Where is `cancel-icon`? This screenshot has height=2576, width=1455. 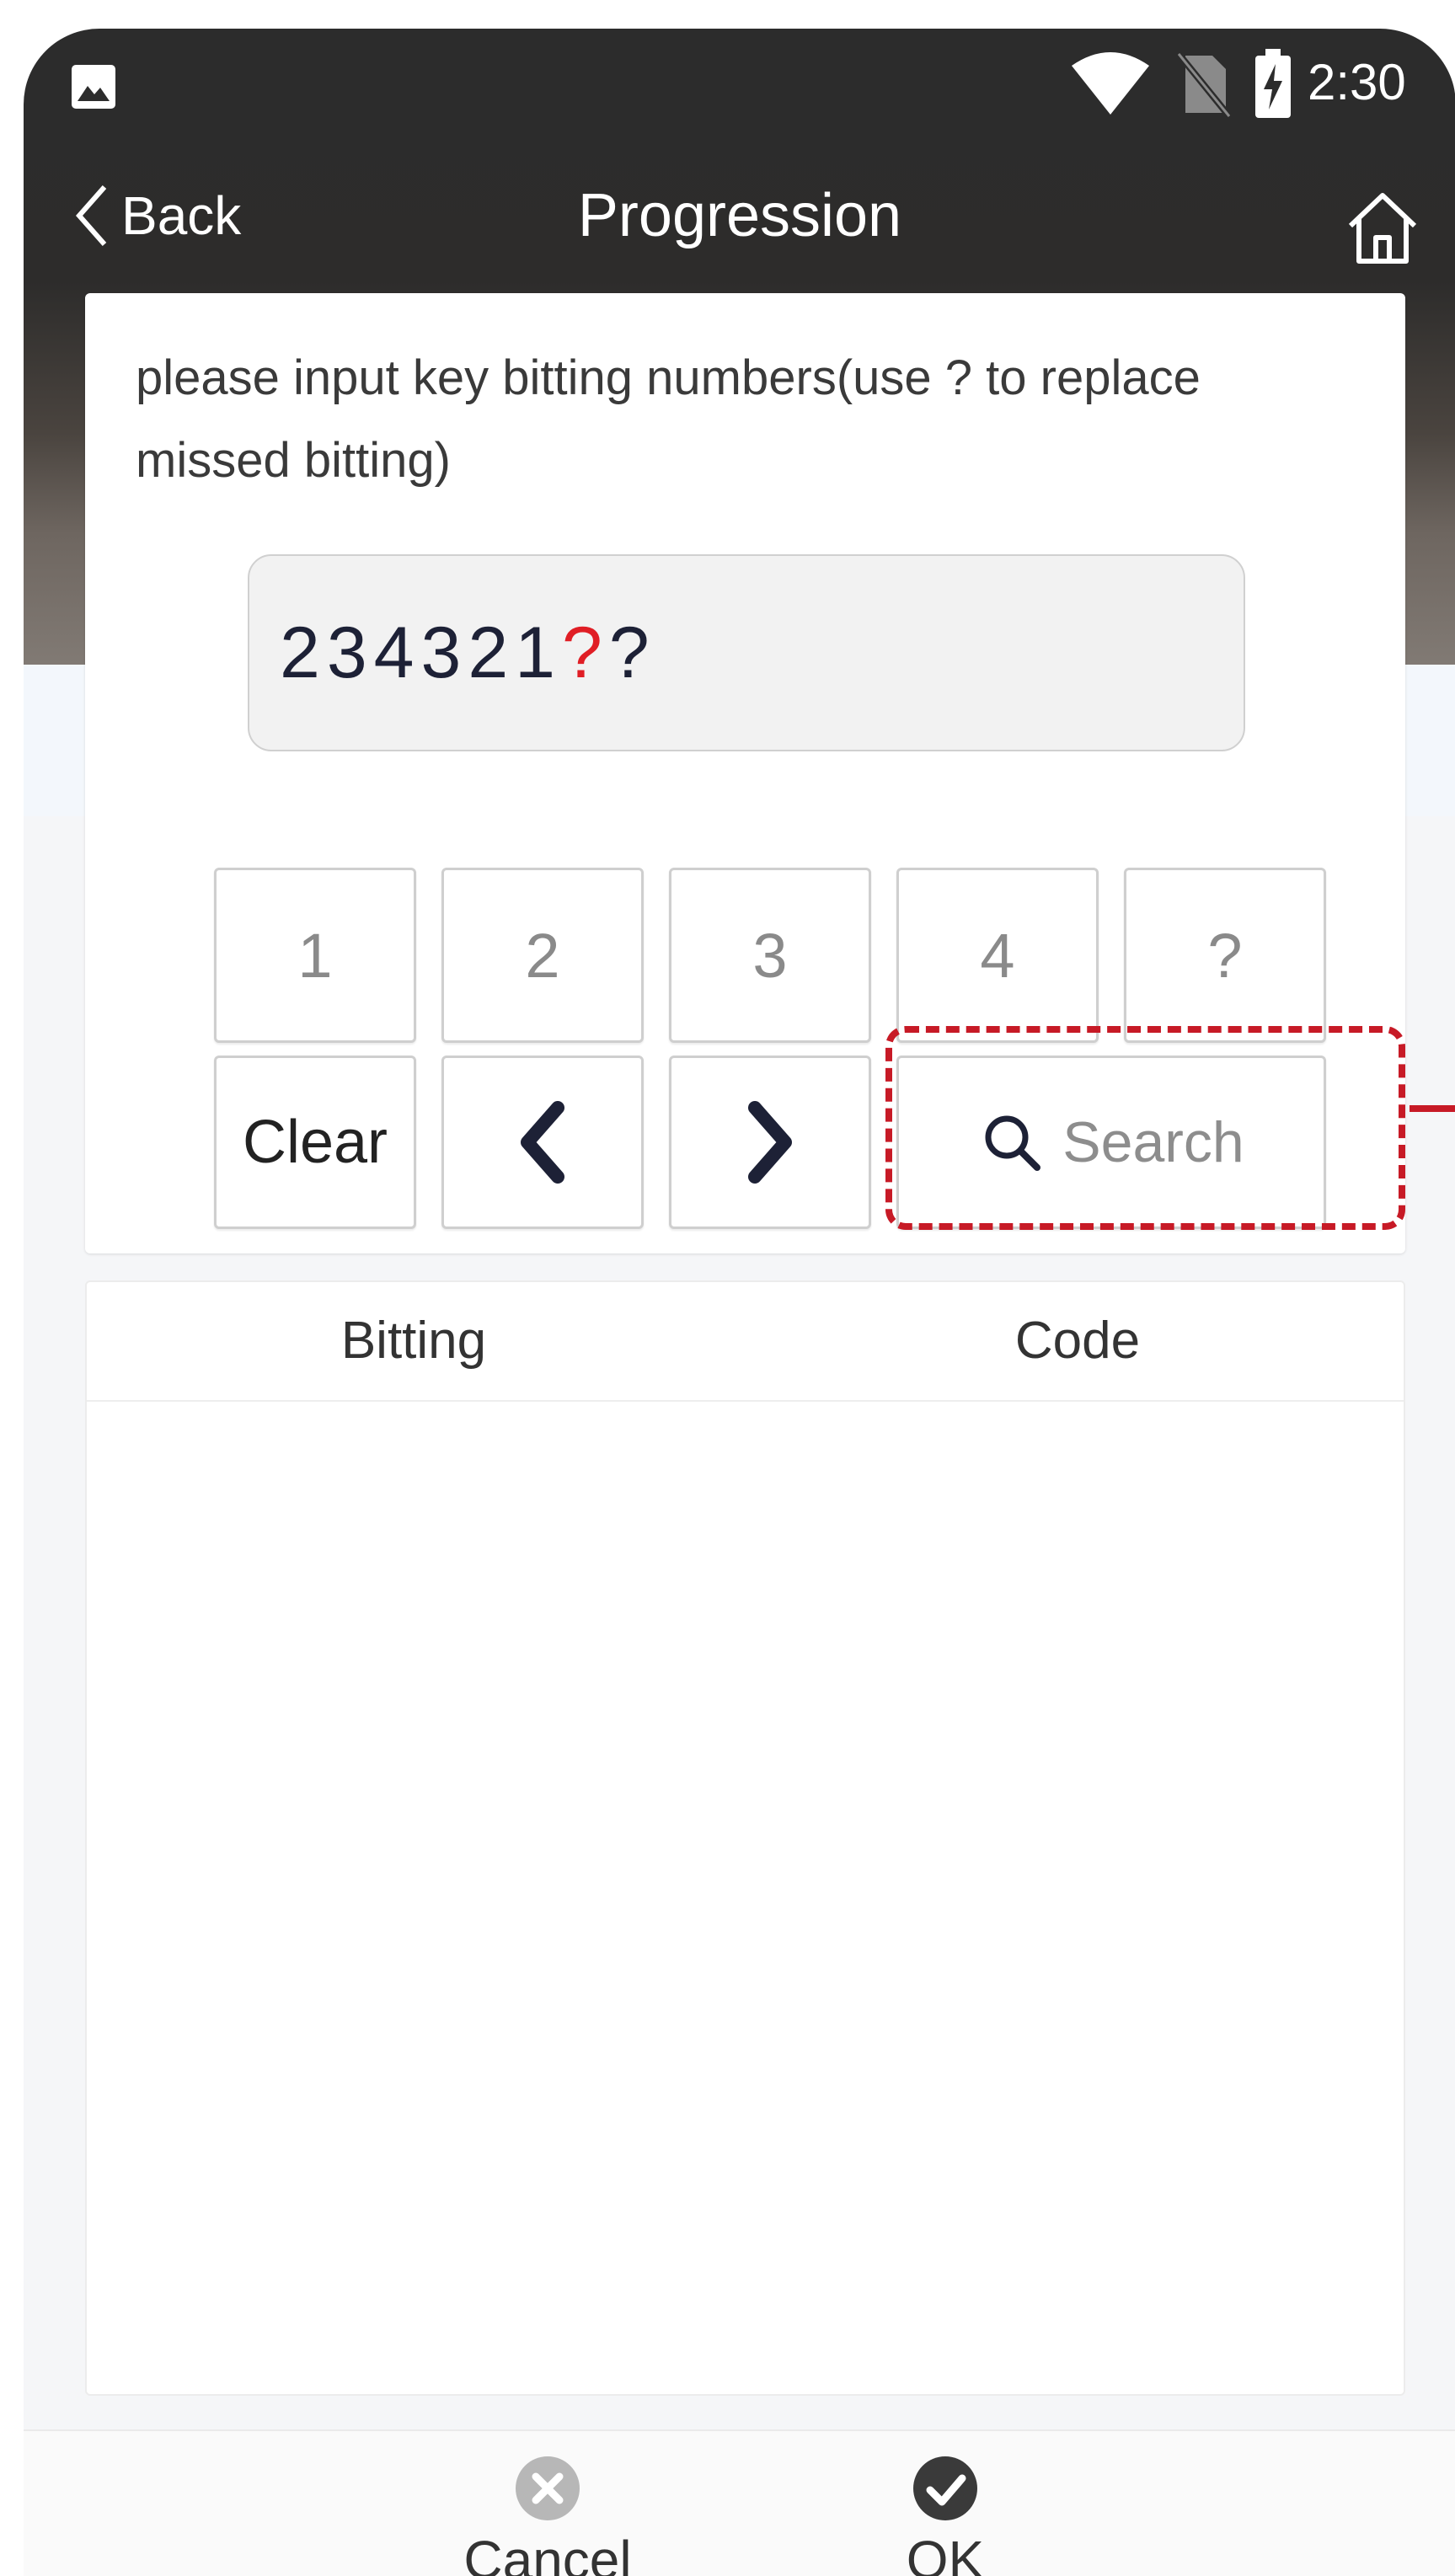 cancel-icon is located at coordinates (548, 2488).